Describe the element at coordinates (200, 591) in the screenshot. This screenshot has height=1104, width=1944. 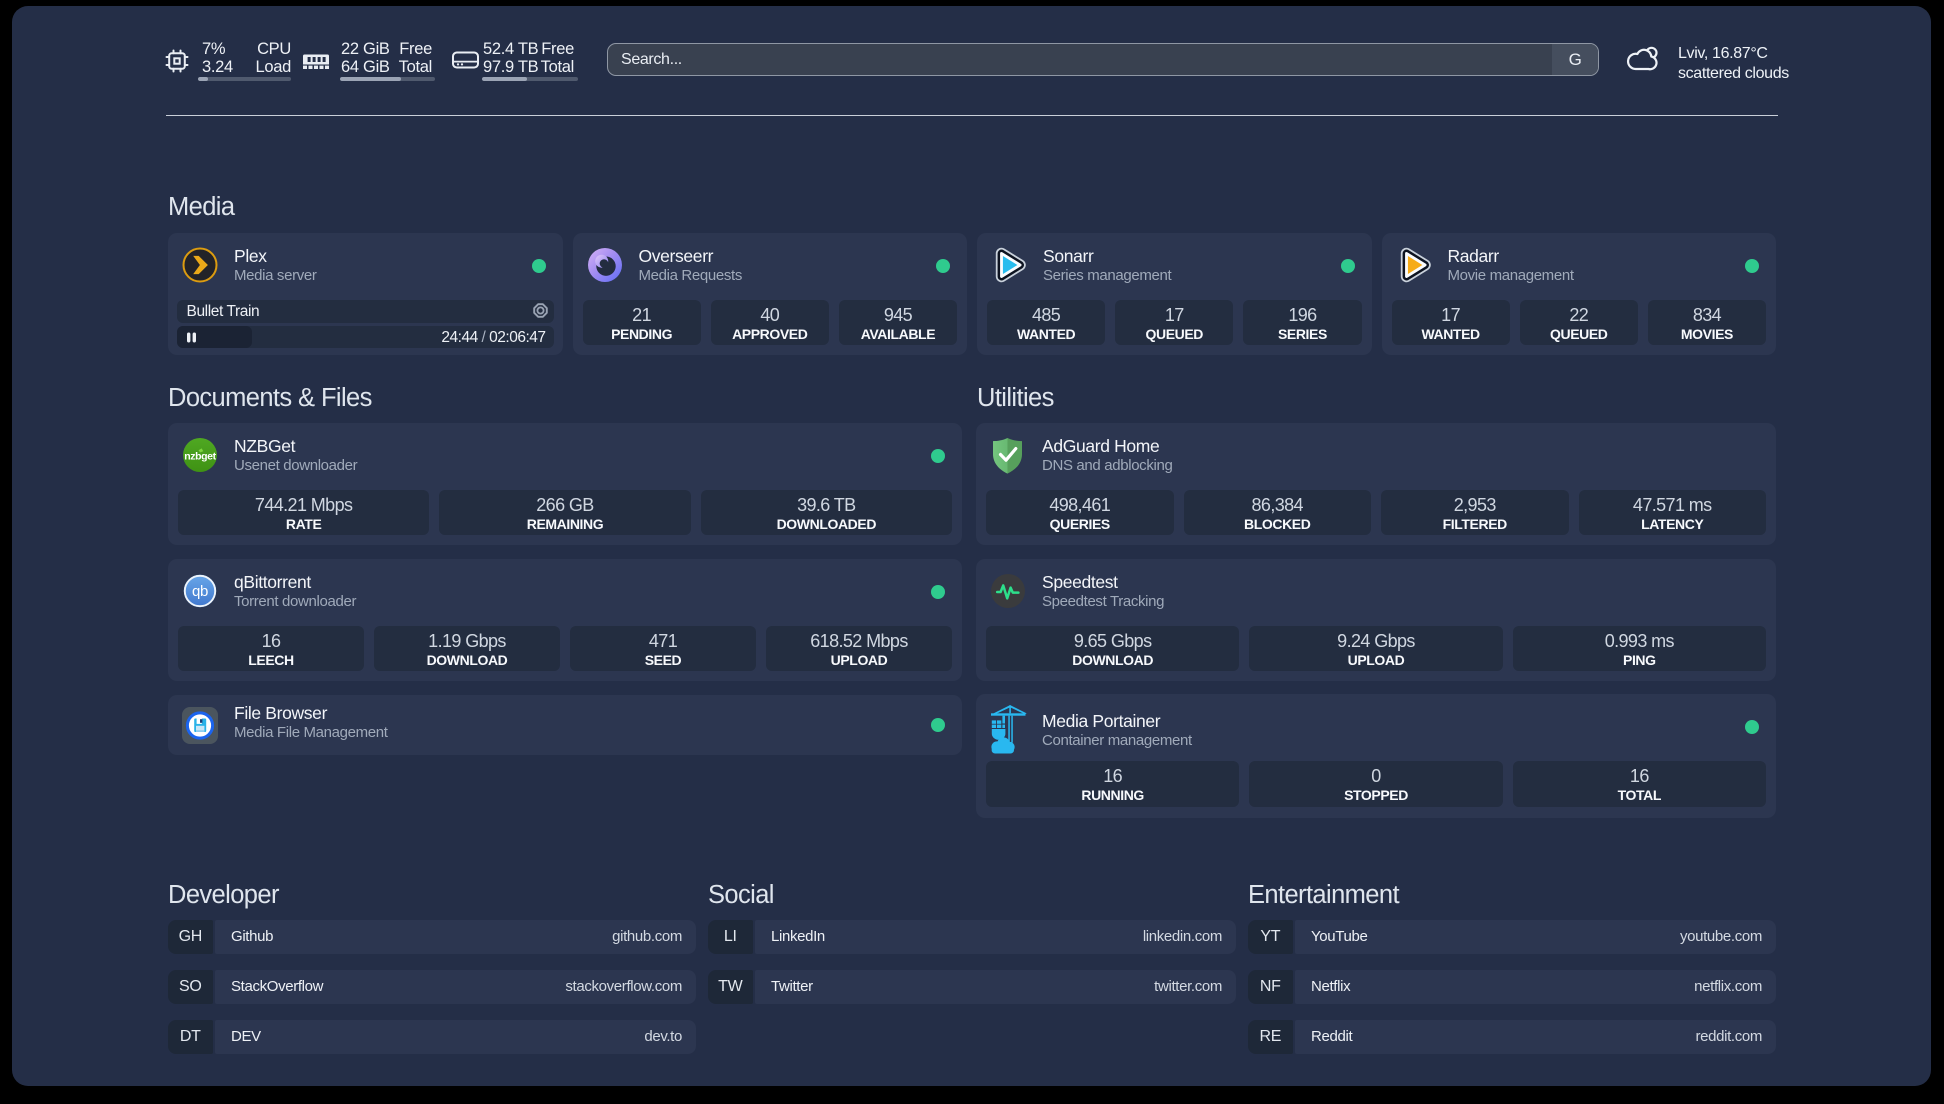
I see `svg-text: qb` at that location.